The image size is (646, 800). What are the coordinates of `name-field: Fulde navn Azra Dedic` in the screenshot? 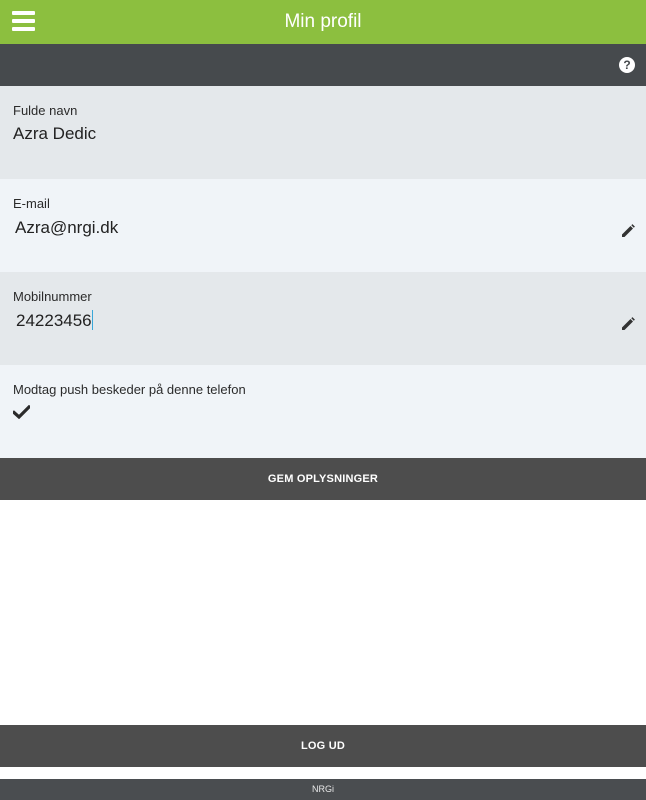 It's located at (323, 132).